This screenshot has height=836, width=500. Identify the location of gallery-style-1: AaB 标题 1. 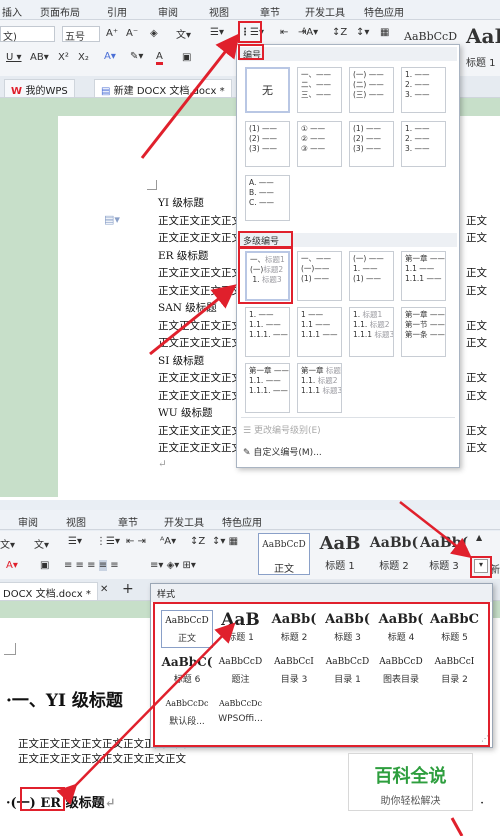
(340, 552).